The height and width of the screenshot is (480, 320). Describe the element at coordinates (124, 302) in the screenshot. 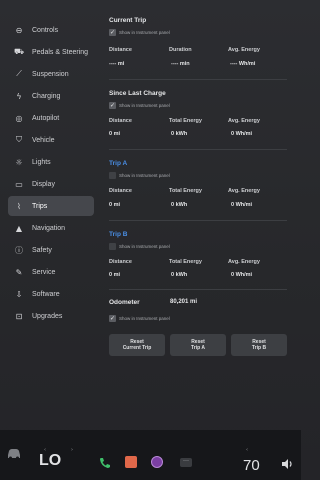

I see `odometer-label: Odometer` at that location.